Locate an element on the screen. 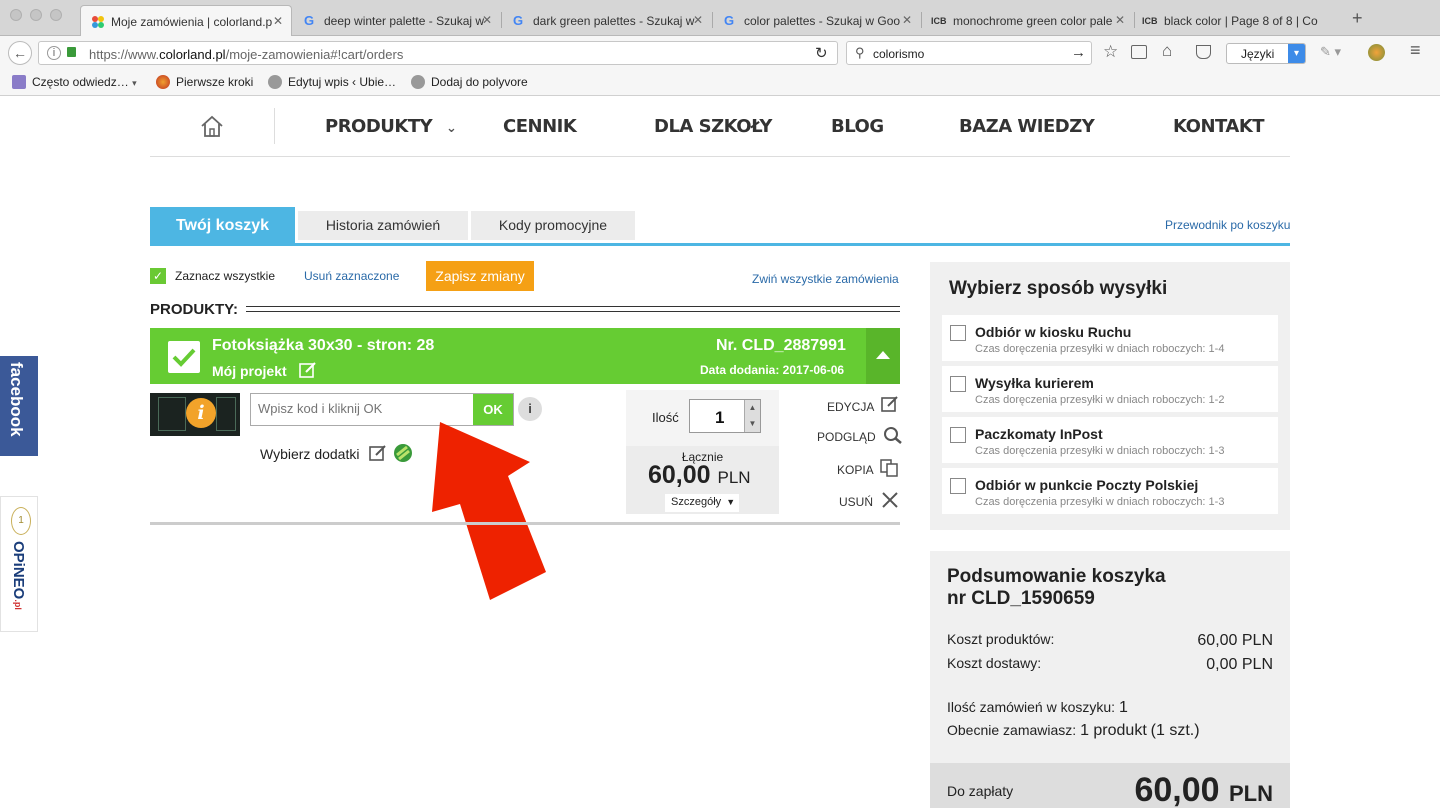 The image size is (1440, 810). facebook-badge: facebook is located at coordinates (19, 406).